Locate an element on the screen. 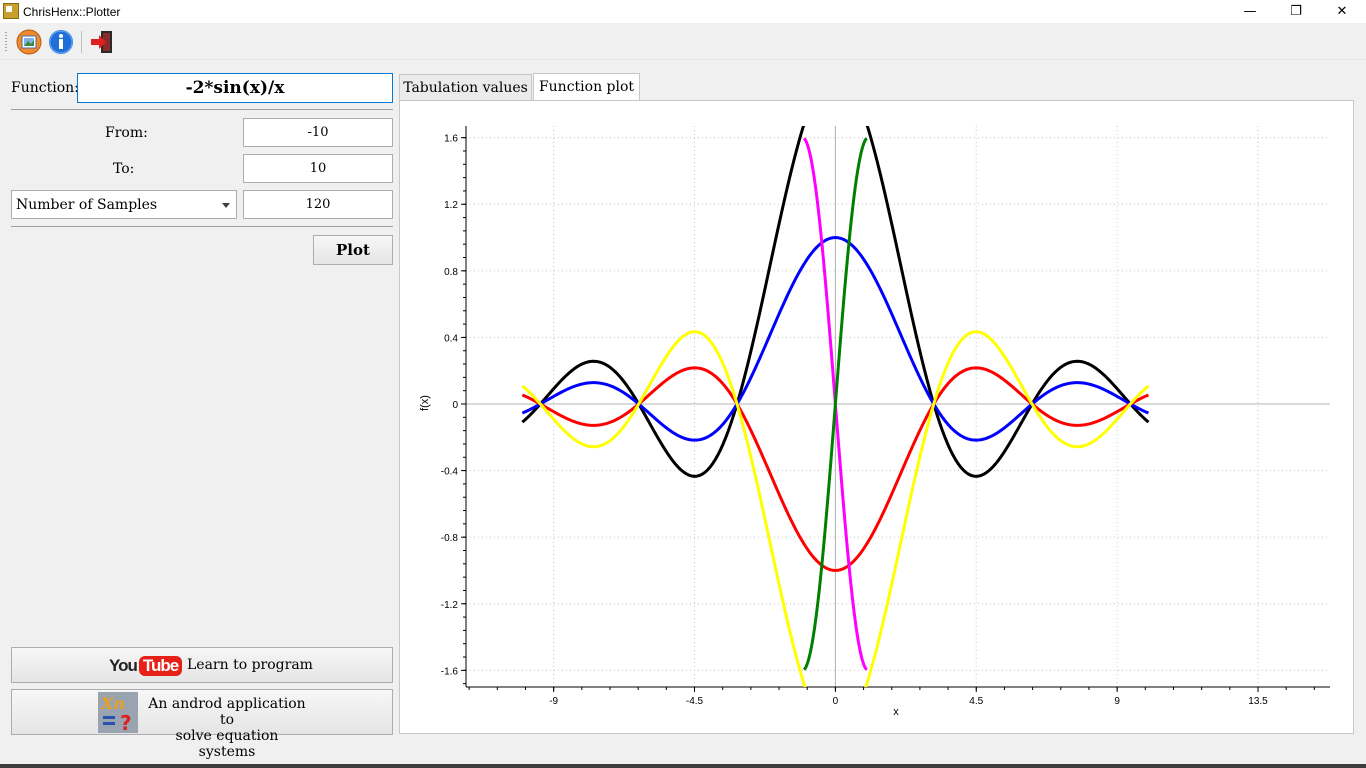 Image resolution: width=1366 pixels, height=768 pixels. from-label: From: is located at coordinates (126, 133).